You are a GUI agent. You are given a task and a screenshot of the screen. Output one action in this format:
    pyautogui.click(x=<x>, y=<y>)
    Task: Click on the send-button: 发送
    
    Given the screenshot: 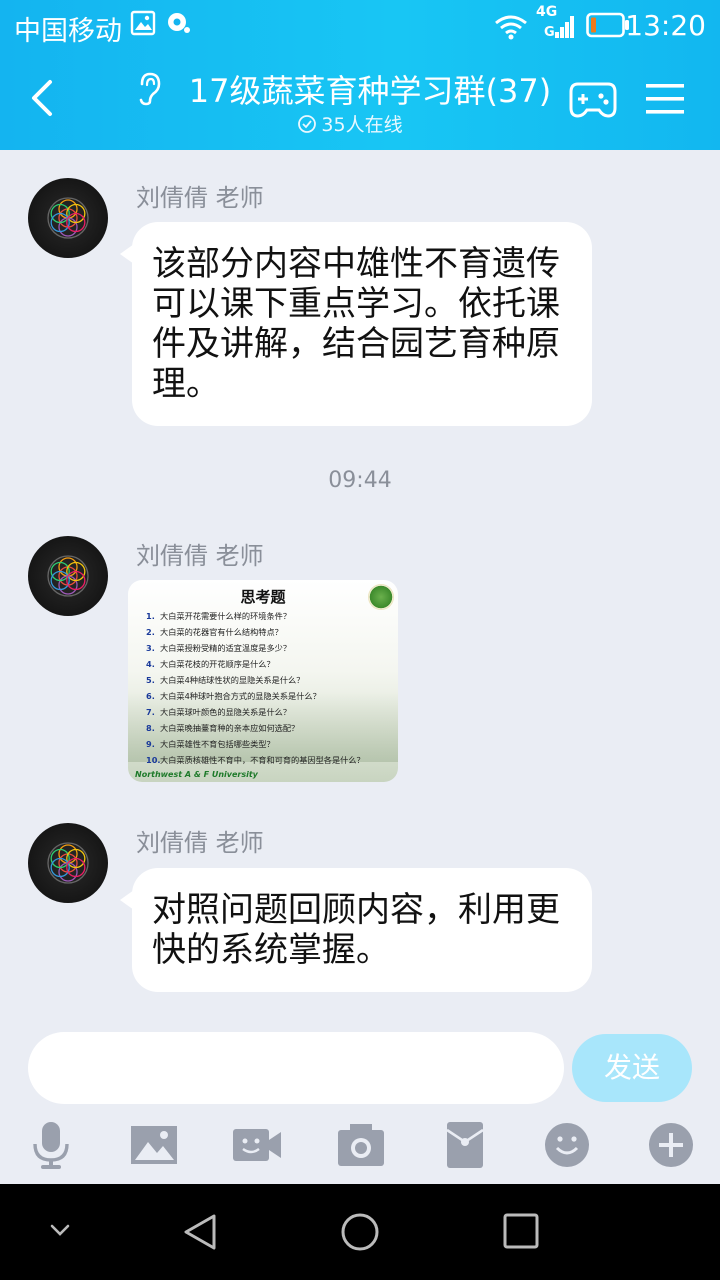 What is the action you would take?
    pyautogui.click(x=632, y=1068)
    